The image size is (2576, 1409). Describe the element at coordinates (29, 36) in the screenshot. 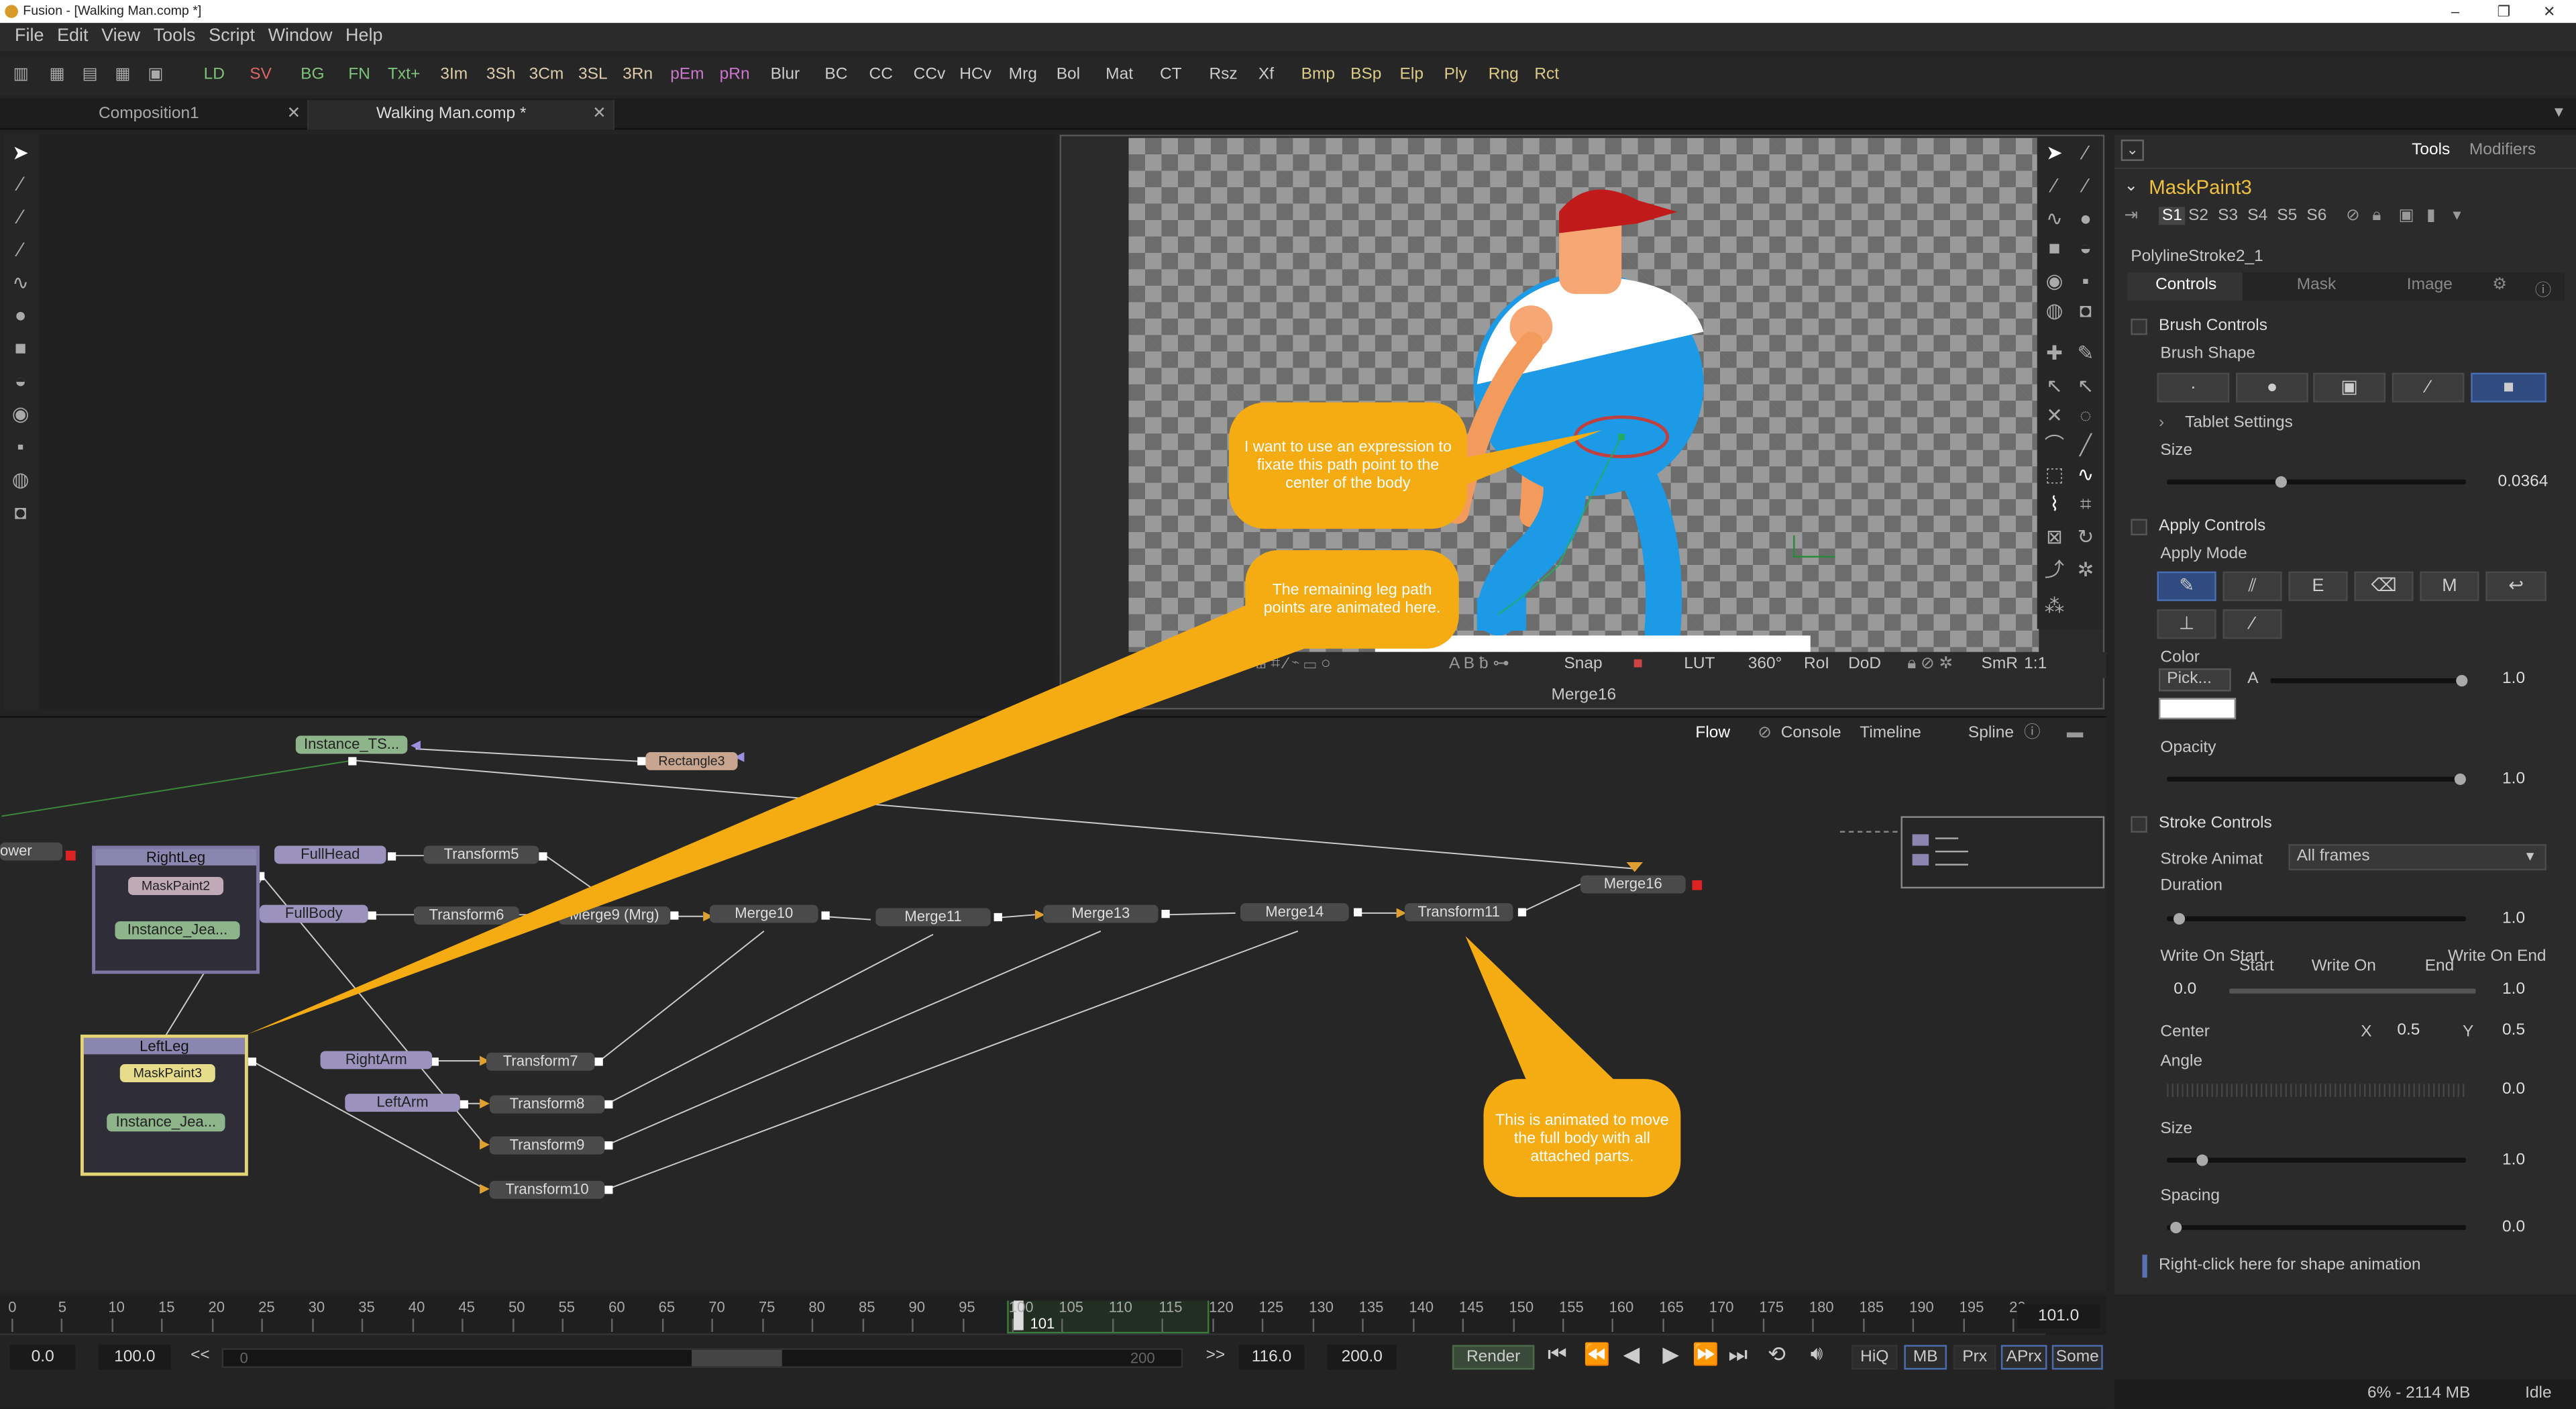

I see `menu-file: File` at that location.